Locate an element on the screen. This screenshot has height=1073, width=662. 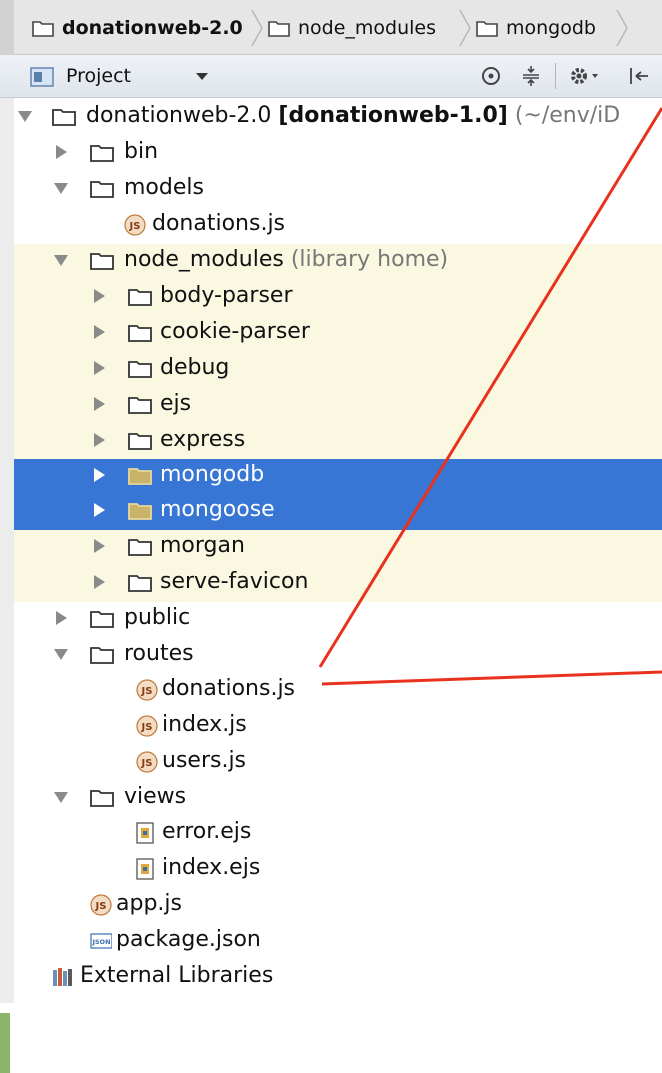
tree-label-lib: morgan is located at coordinates (202, 545).